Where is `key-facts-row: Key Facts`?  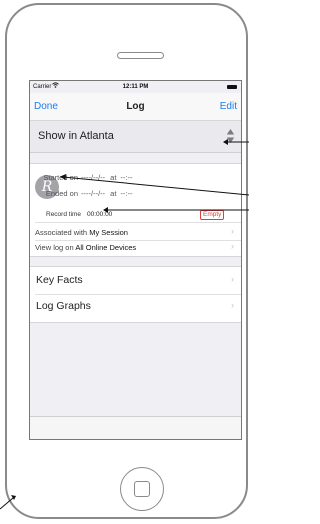
key-facts-row: Key Facts is located at coordinates (59, 280).